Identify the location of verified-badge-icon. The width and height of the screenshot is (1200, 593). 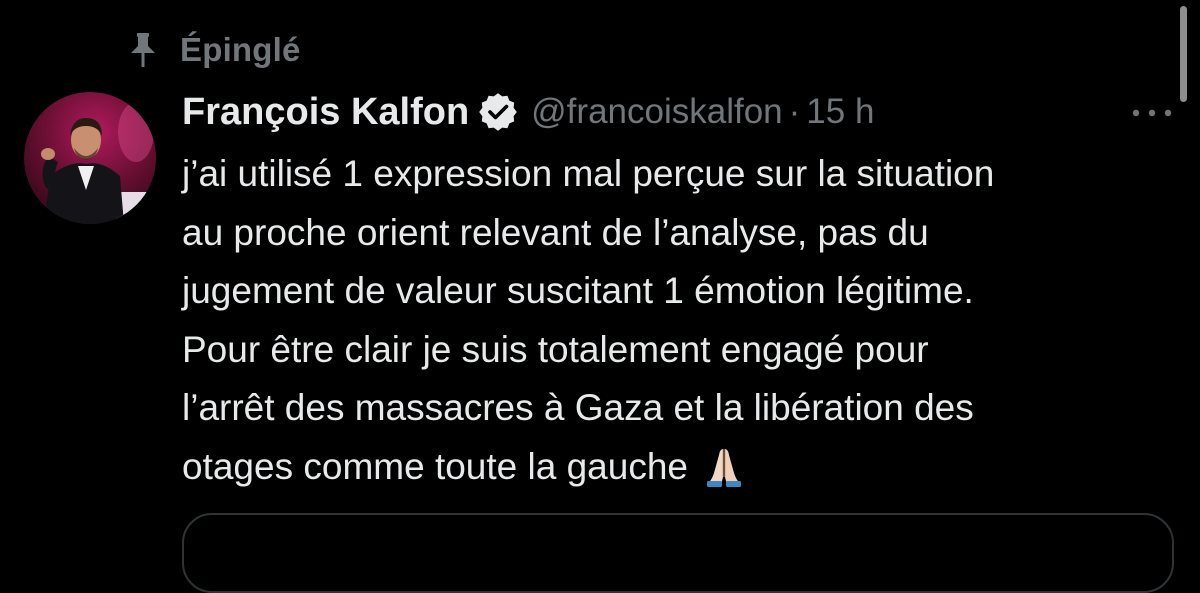
(498, 112).